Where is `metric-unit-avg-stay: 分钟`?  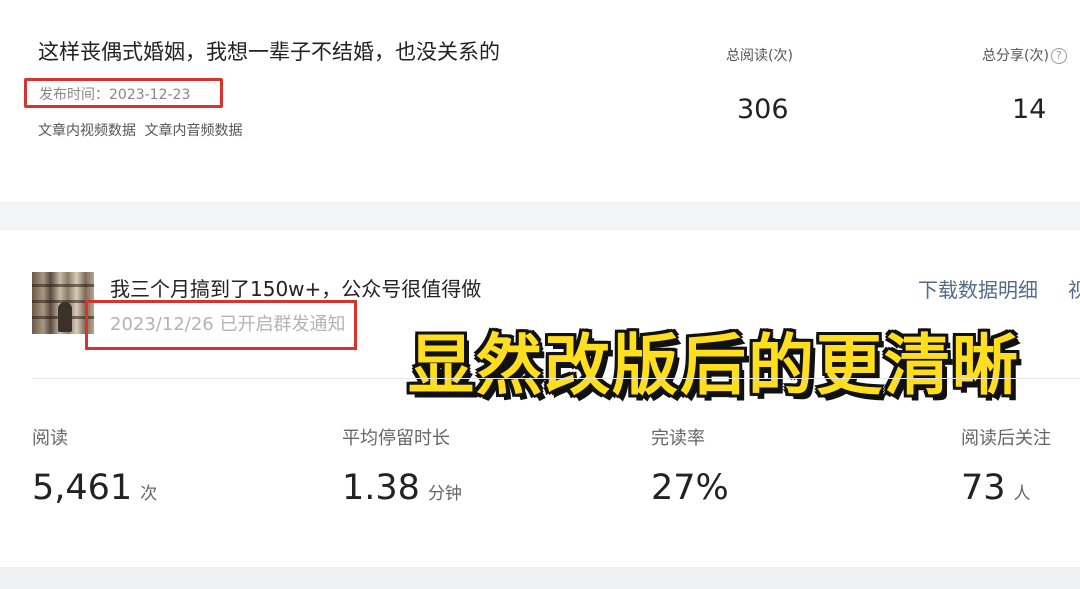
metric-unit-avg-stay: 分钟 is located at coordinates (444, 494).